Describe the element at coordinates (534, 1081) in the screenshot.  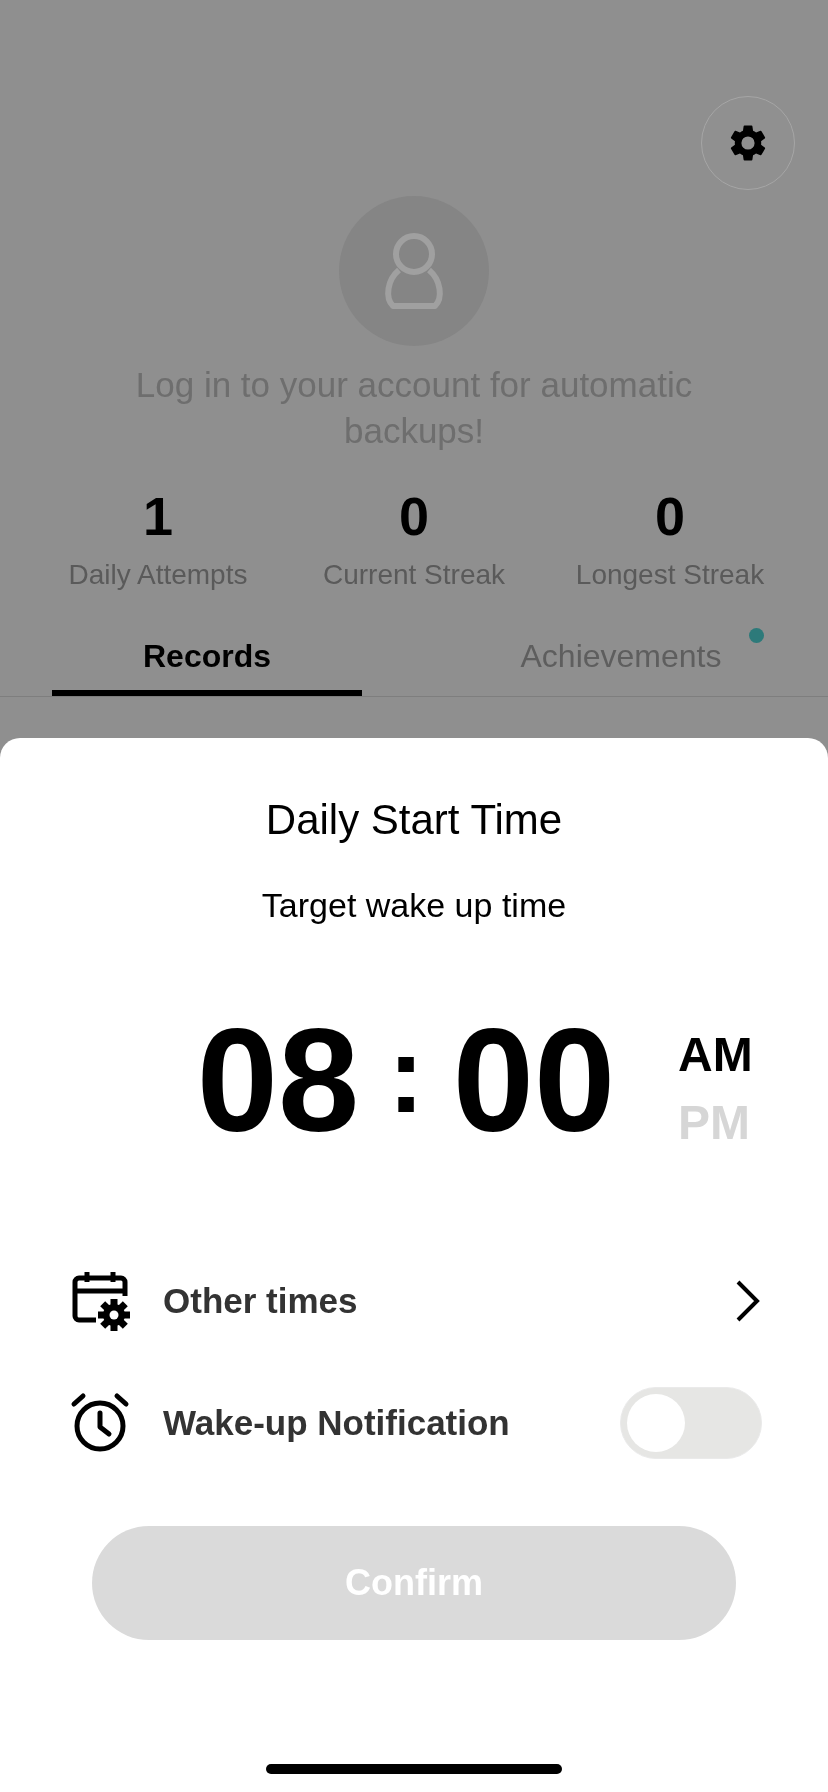
I see `minute-value: 00` at that location.